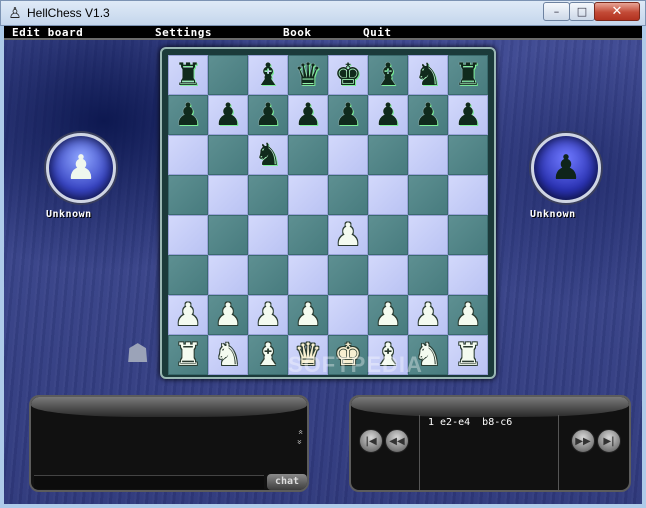  Describe the element at coordinates (583, 441) in the screenshot. I see `next-move-button: ▶▶` at that location.